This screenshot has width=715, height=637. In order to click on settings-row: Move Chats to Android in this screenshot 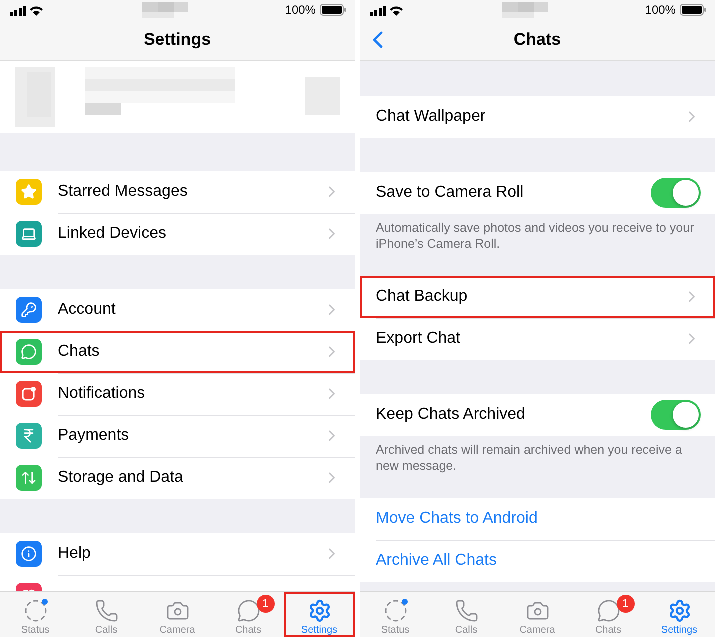, I will do `click(537, 519)`.